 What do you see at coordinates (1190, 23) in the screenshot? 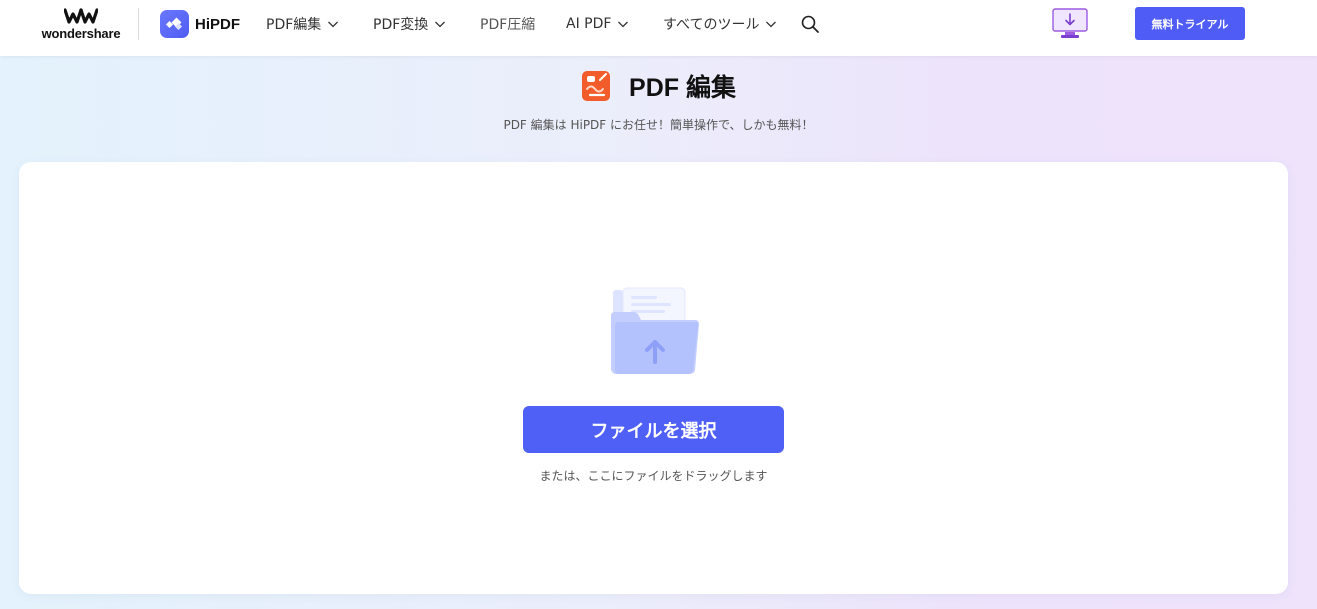
I see `free-trial-button: 無料トライアル` at bounding box center [1190, 23].